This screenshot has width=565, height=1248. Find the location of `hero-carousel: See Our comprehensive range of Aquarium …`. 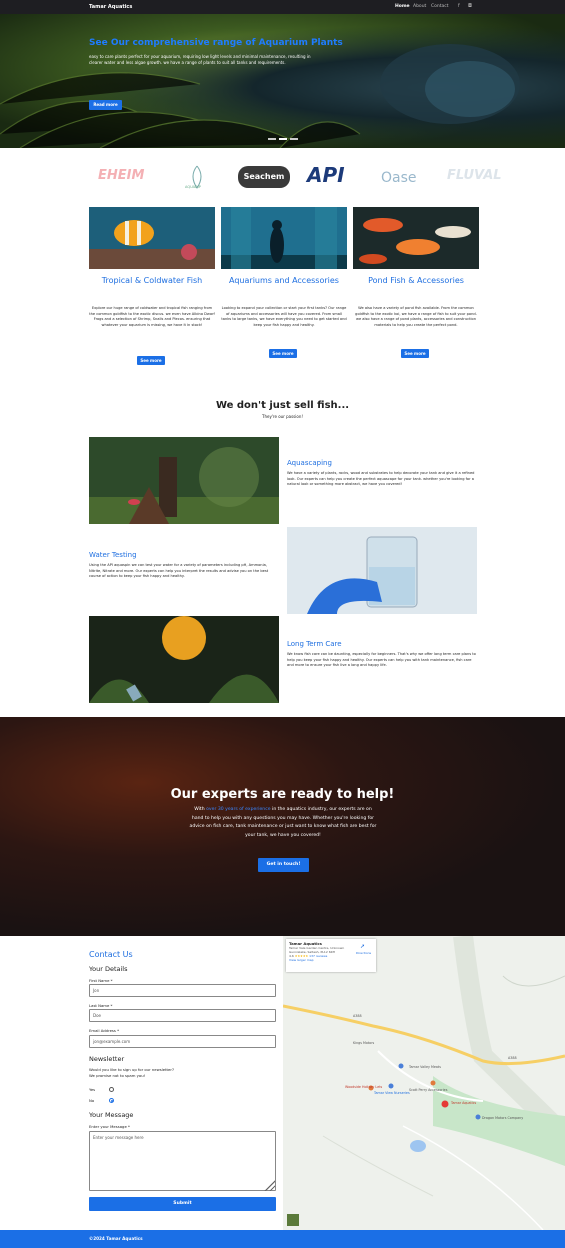

hero-carousel: See Our comprehensive range of Aquarium … is located at coordinates (282, 81).